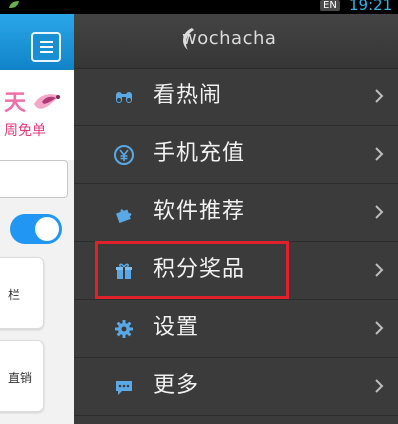 This screenshot has width=398, height=424. What do you see at coordinates (46, 47) in the screenshot?
I see `hamburger-menu-icon` at bounding box center [46, 47].